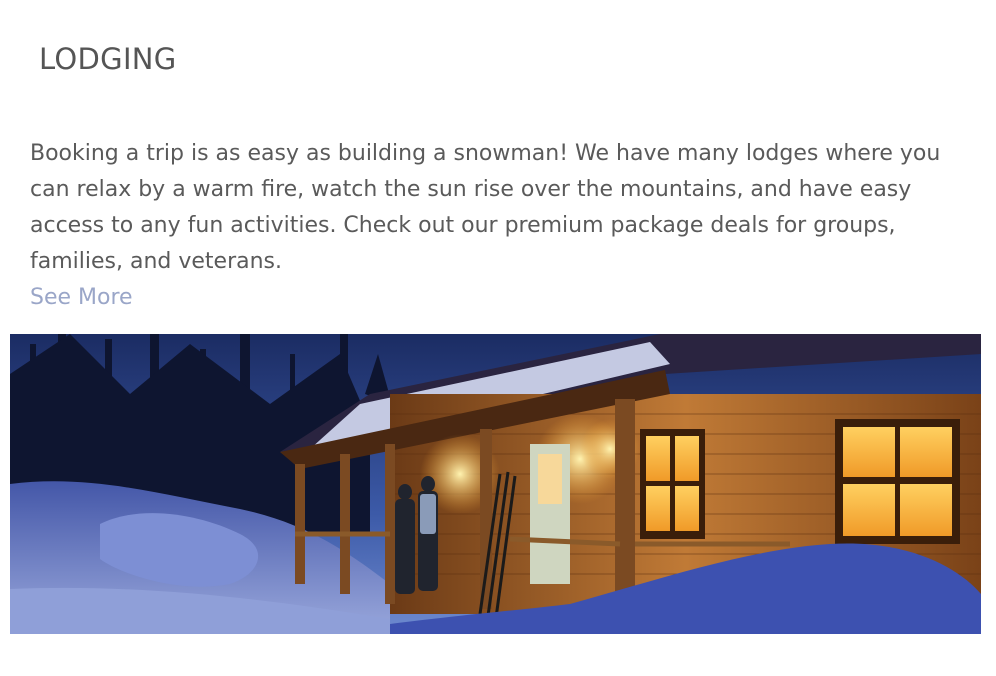  I want to click on section-title: LODGING, so click(108, 59).